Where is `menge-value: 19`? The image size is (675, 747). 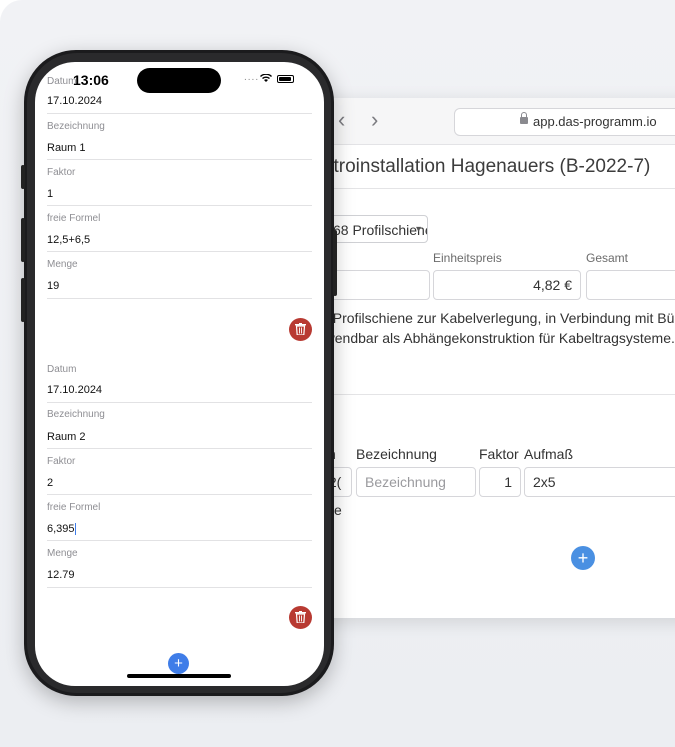
menge-value: 19 is located at coordinates (53, 286).